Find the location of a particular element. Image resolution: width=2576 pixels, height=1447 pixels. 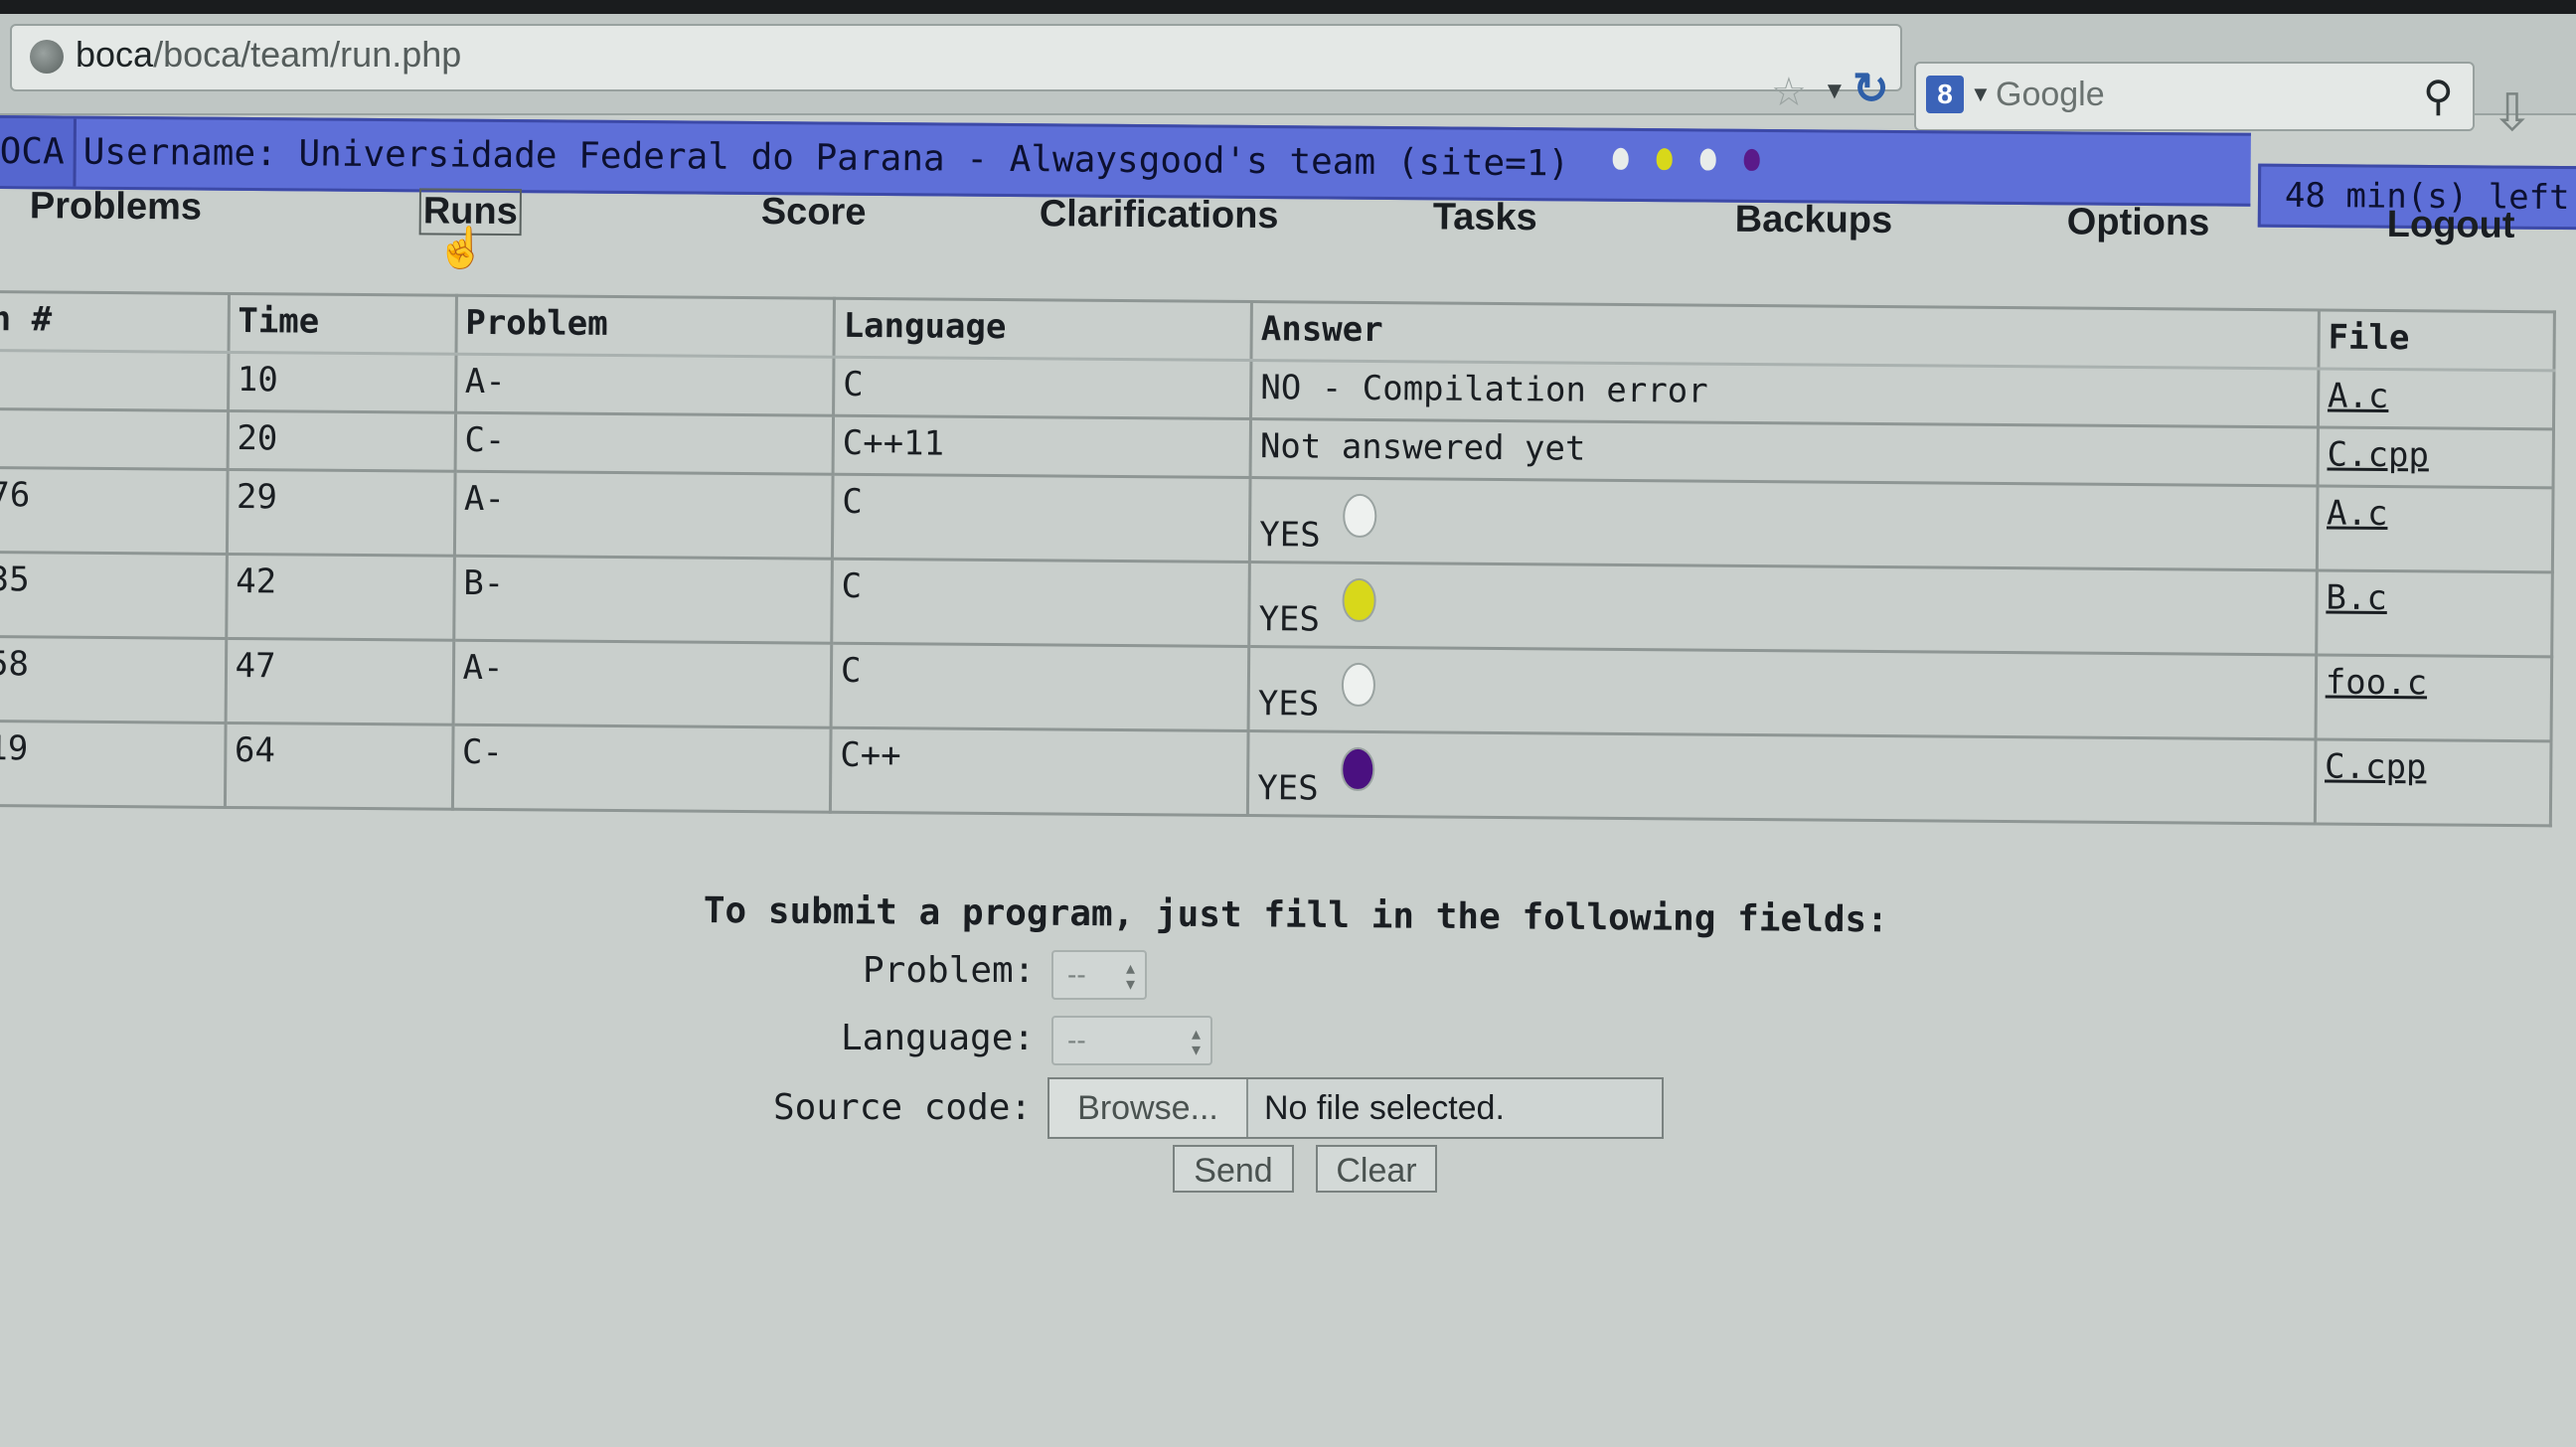

cell-answer: Not answered yet is located at coordinates (1784, 452).